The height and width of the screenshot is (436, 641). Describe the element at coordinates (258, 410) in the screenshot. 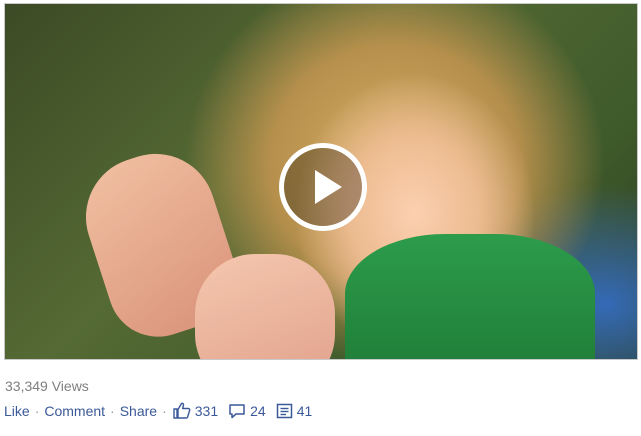

I see `comment-count-value: 24` at that location.